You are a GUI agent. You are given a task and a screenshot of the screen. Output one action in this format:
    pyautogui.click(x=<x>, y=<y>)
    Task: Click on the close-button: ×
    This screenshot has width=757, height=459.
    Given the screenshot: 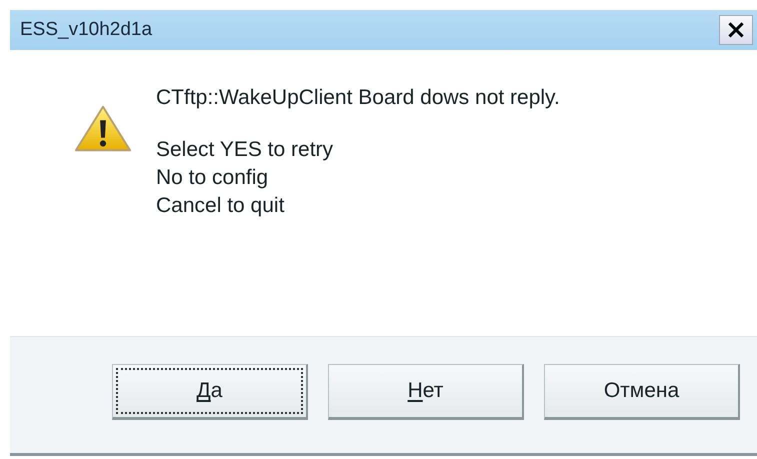 What is the action you would take?
    pyautogui.click(x=736, y=30)
    